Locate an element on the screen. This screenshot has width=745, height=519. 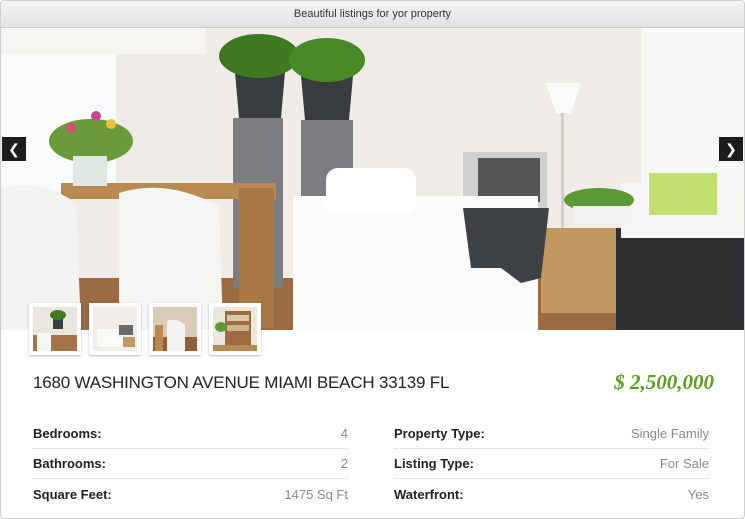
thumbnail-living-room is located at coordinates (115, 329).